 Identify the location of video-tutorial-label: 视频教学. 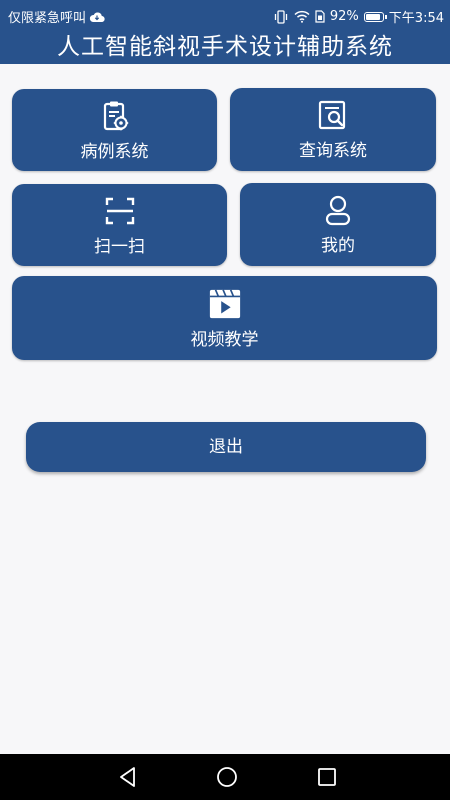
(224, 339).